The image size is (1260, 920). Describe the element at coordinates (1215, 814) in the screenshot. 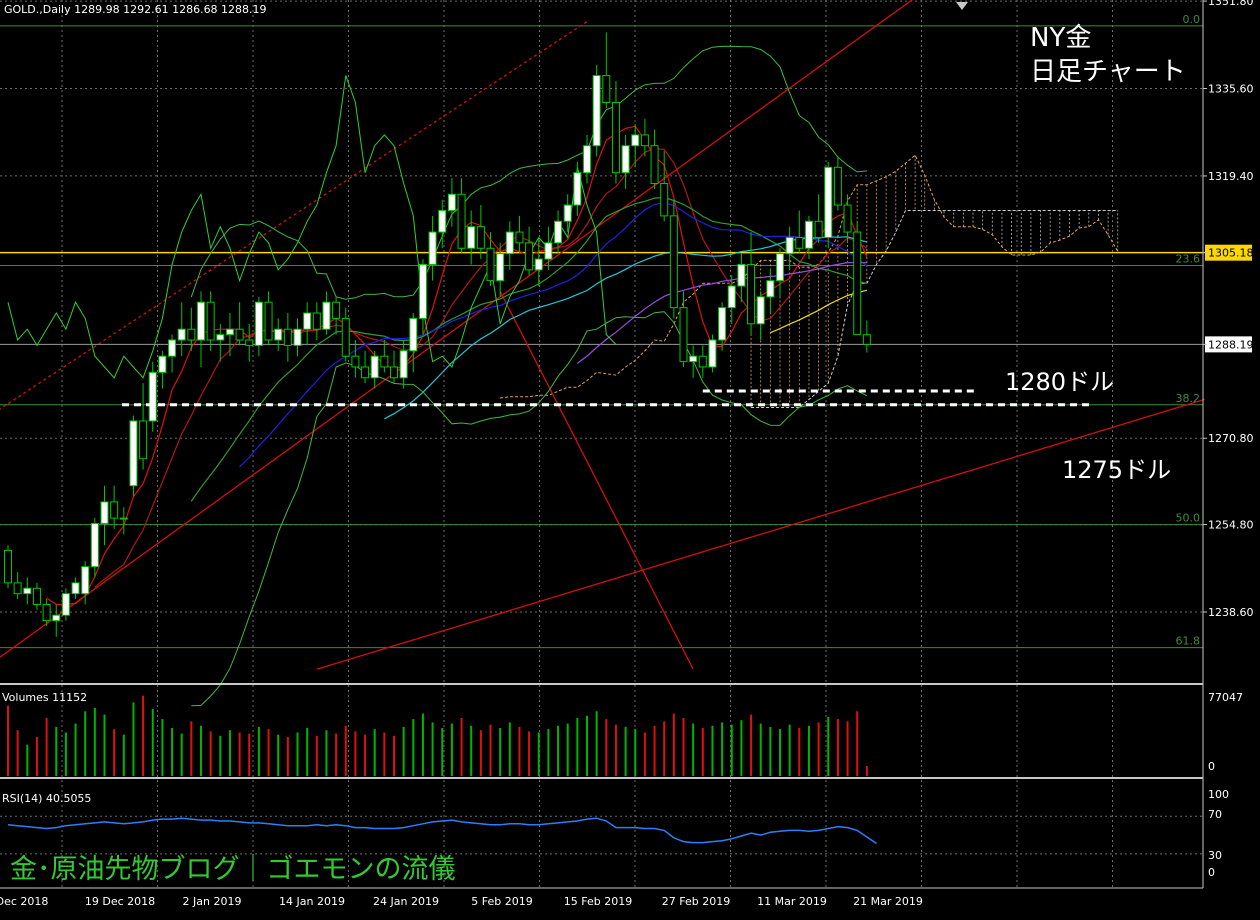

I see `rsi-tick-70: 70` at that location.